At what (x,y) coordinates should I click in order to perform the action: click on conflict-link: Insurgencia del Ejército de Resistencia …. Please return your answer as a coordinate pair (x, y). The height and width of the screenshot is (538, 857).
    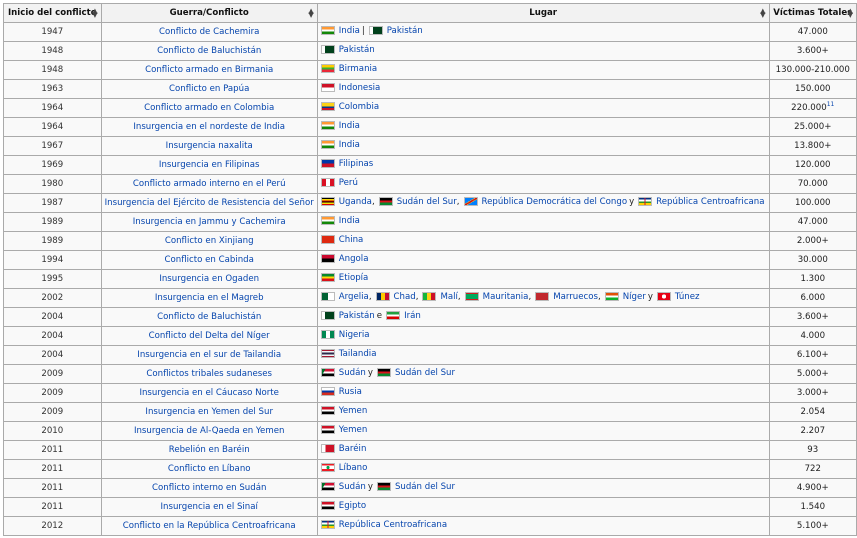
    Looking at the image, I should click on (209, 203).